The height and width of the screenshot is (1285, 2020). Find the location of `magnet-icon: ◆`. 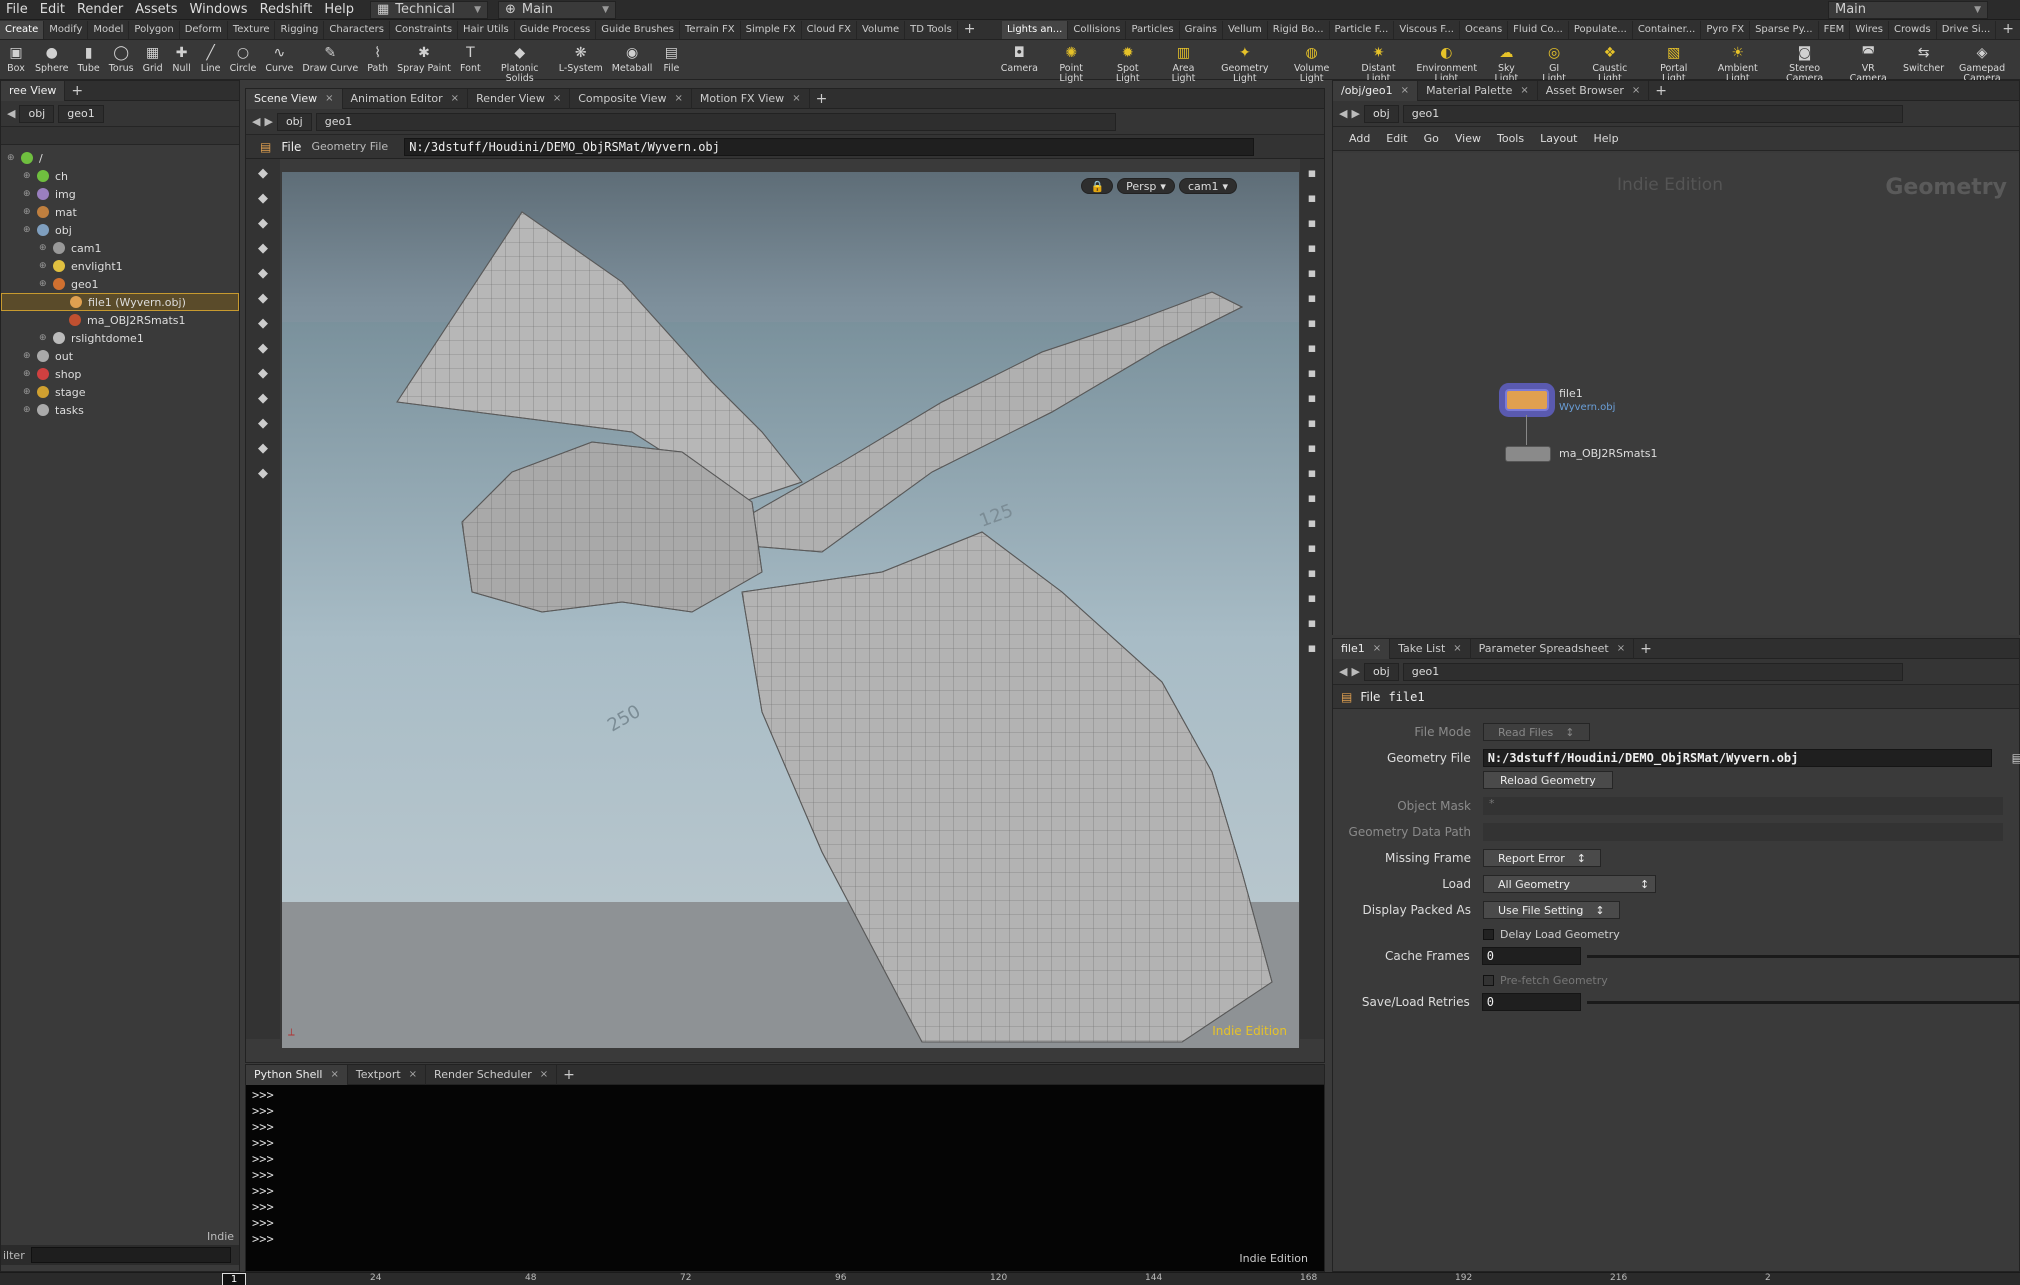

magnet-icon: ◆ is located at coordinates (263, 223).